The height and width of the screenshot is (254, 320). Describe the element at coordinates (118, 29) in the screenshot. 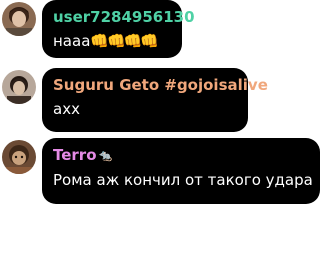

I see `message-bubble: user7284956130 нааа👊👊👊👊` at that location.